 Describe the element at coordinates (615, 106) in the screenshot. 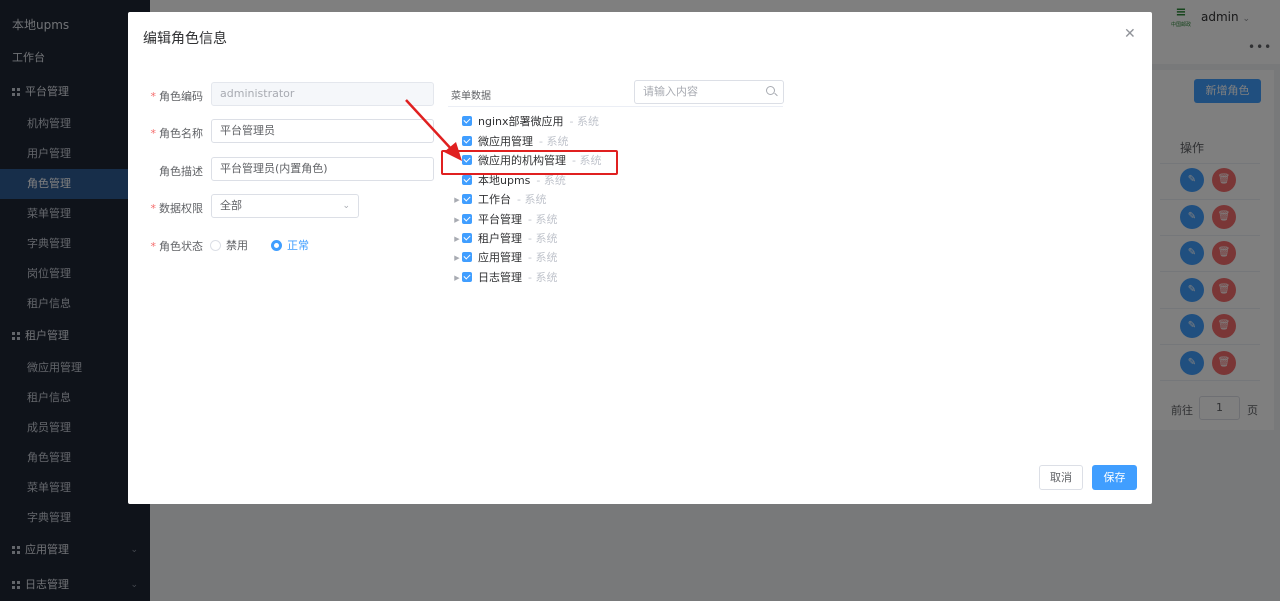

I see `tree-divider` at that location.